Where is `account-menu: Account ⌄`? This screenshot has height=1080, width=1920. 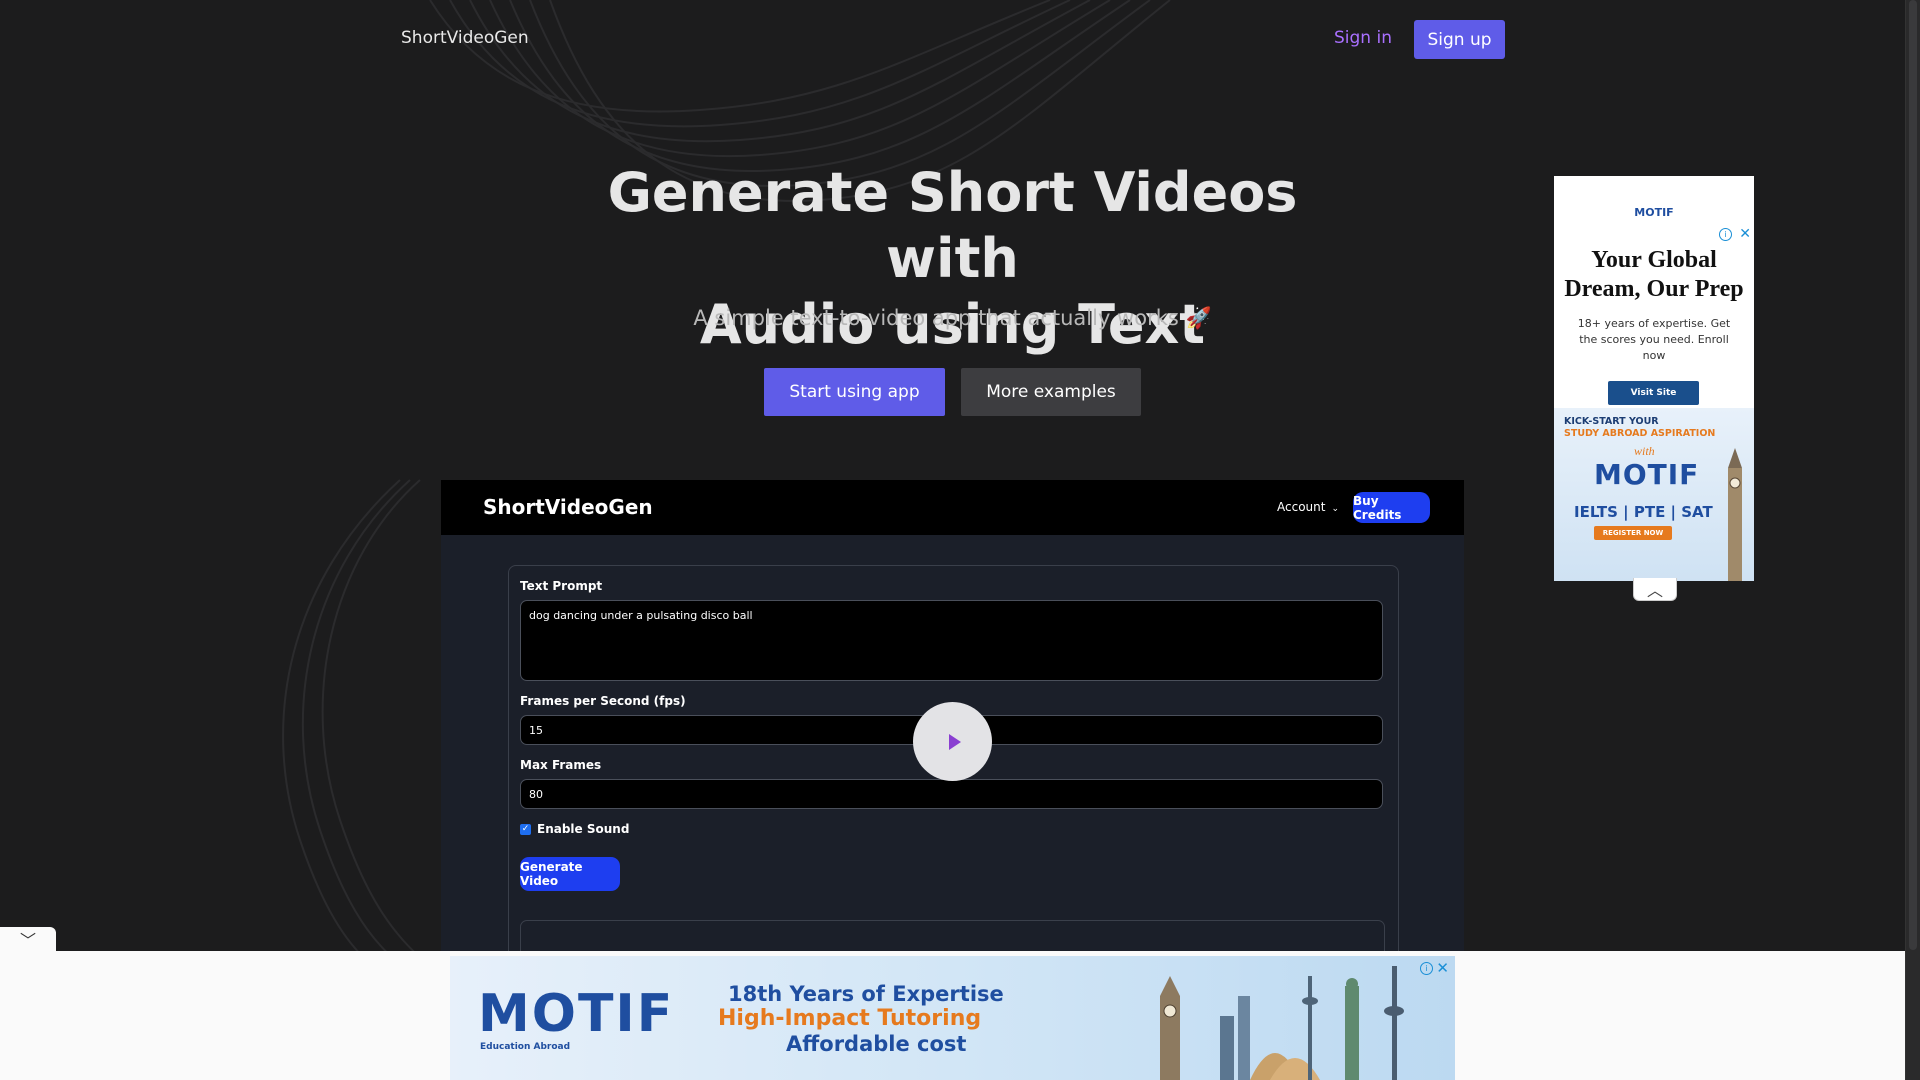
account-menu: Account ⌄ is located at coordinates (1308, 507).